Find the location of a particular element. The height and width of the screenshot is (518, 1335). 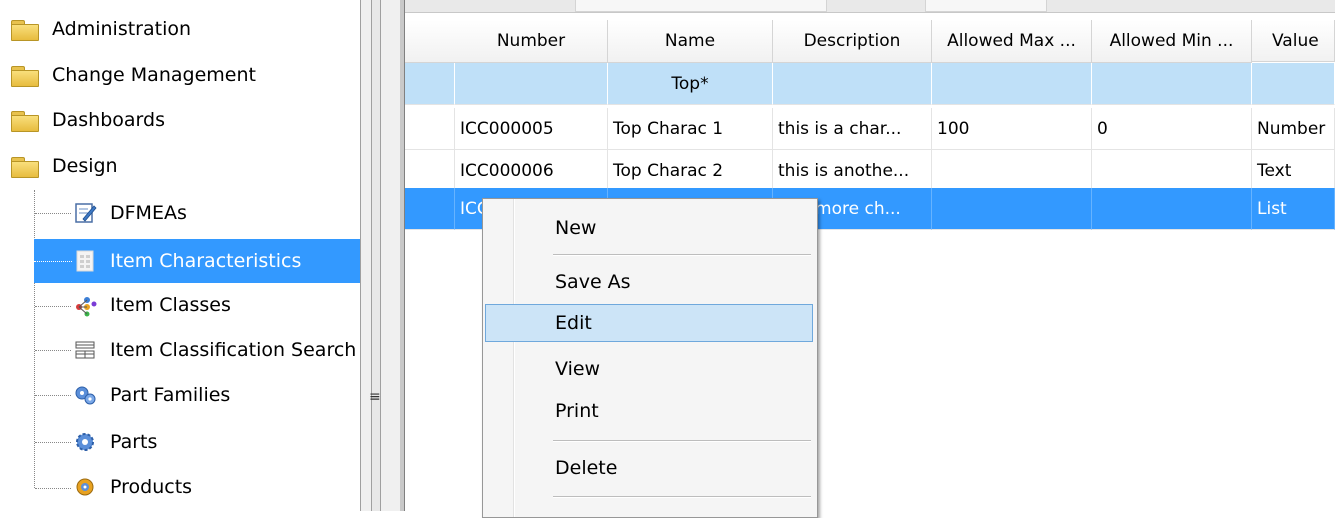

menu-item-label: Edit is located at coordinates (573, 323).